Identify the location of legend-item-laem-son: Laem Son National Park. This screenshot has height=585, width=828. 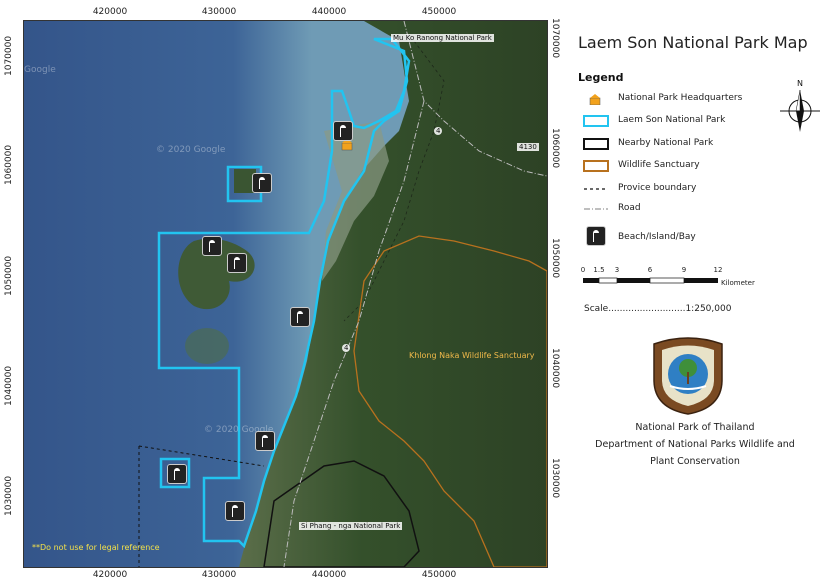
(678, 121).